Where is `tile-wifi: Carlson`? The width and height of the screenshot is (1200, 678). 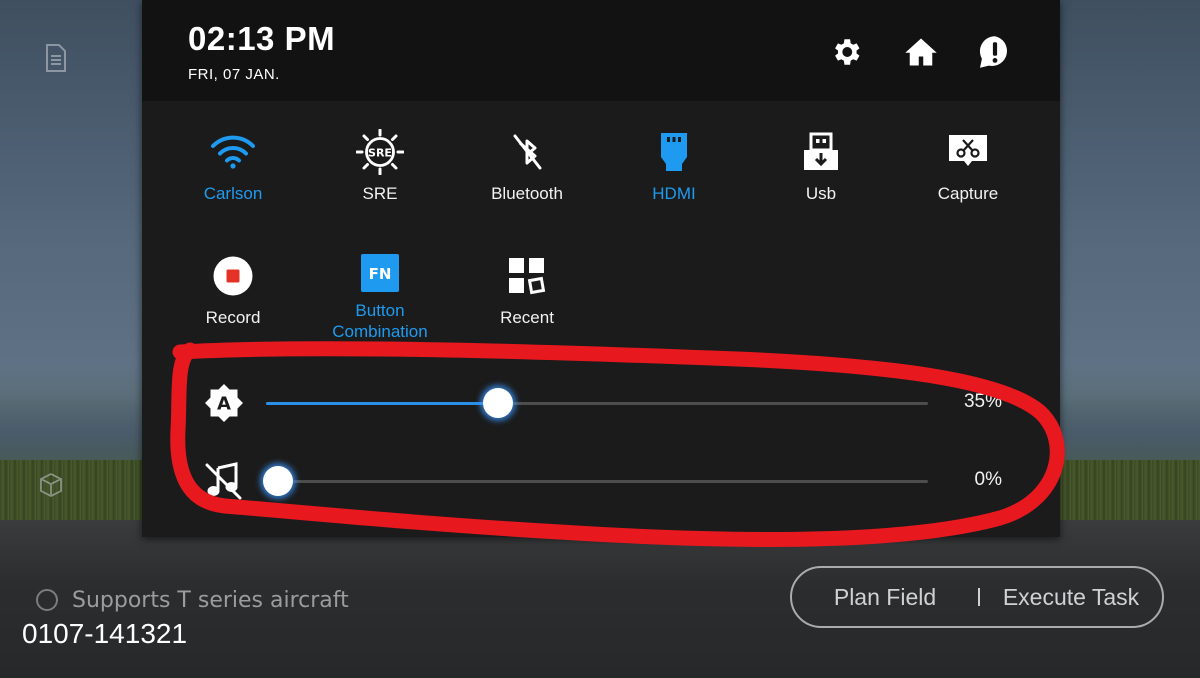 tile-wifi: Carlson is located at coordinates (233, 173).